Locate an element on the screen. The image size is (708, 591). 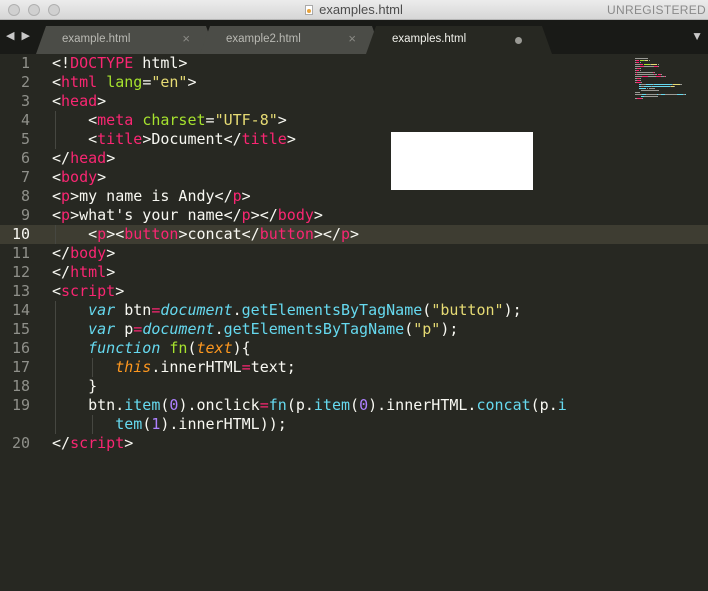
minimap is located at coordinates (671, 79).